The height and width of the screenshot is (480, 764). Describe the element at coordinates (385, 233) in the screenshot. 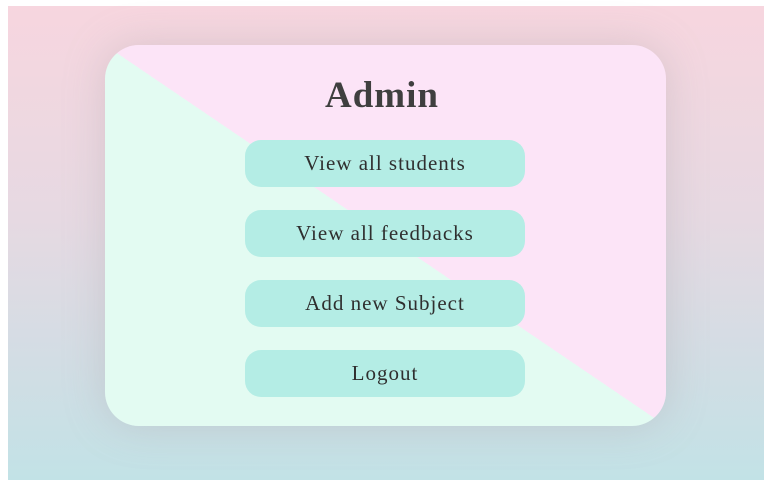

I see `view-all-feedbacks-button: View all feedbacks` at that location.